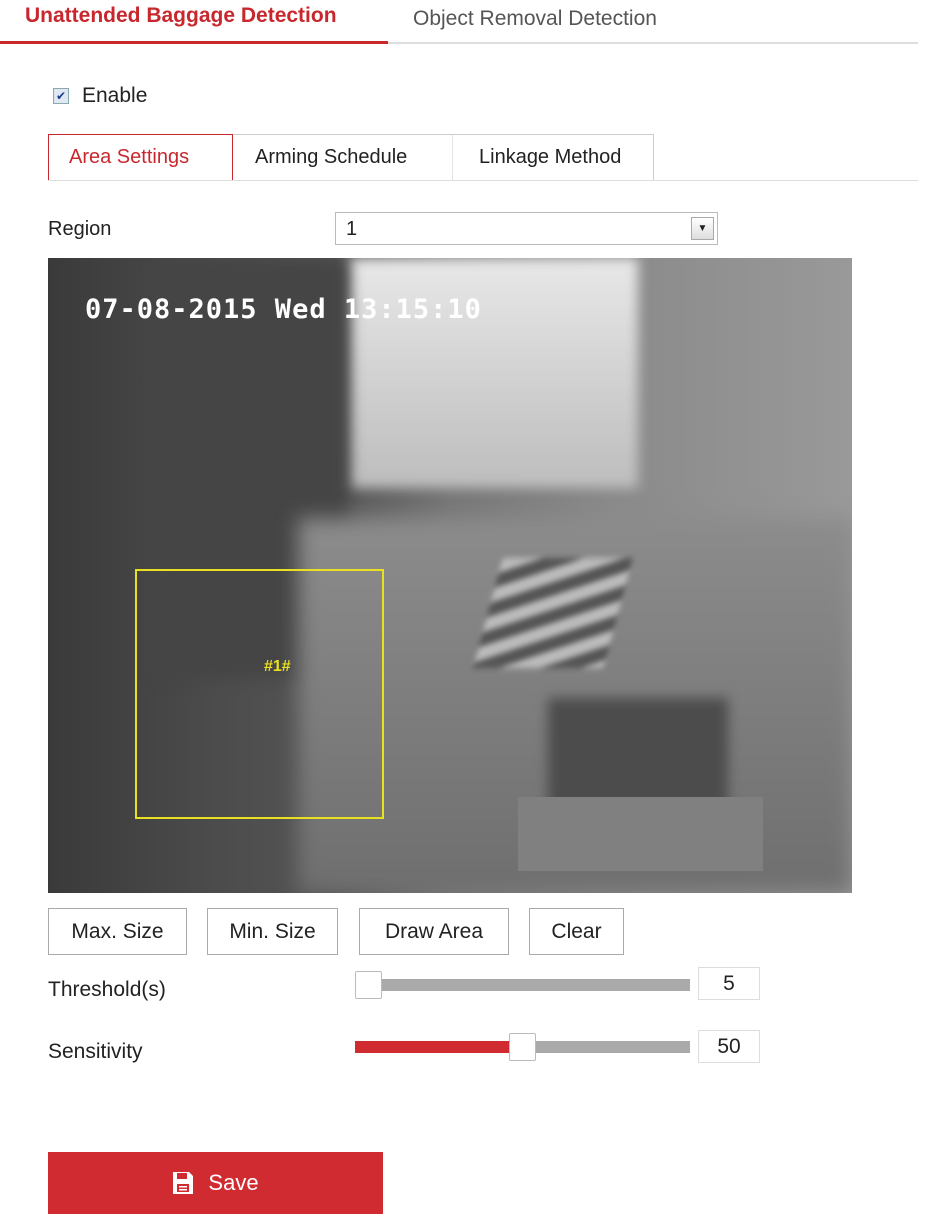  What do you see at coordinates (526, 228) in the screenshot?
I see `region-select: 1 ▼` at bounding box center [526, 228].